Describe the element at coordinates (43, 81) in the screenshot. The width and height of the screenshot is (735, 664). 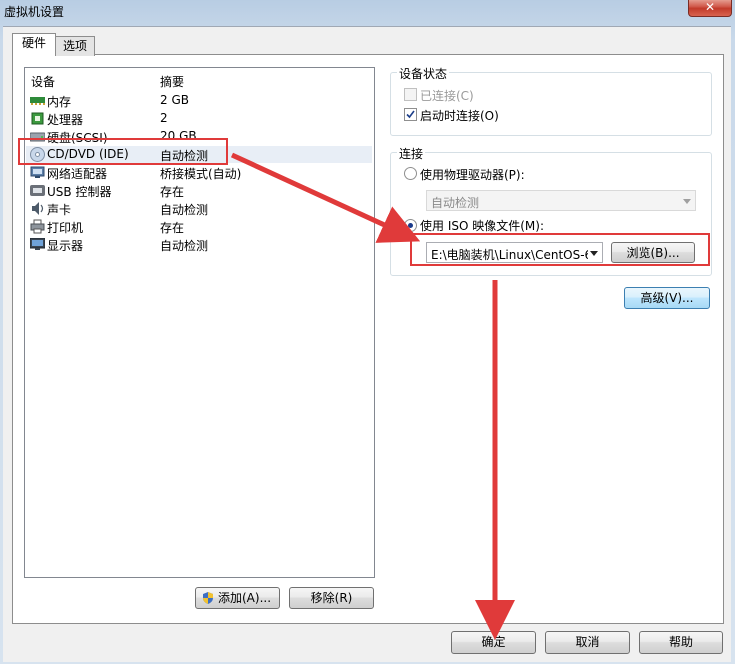
I see `column-header-device: 设备` at that location.